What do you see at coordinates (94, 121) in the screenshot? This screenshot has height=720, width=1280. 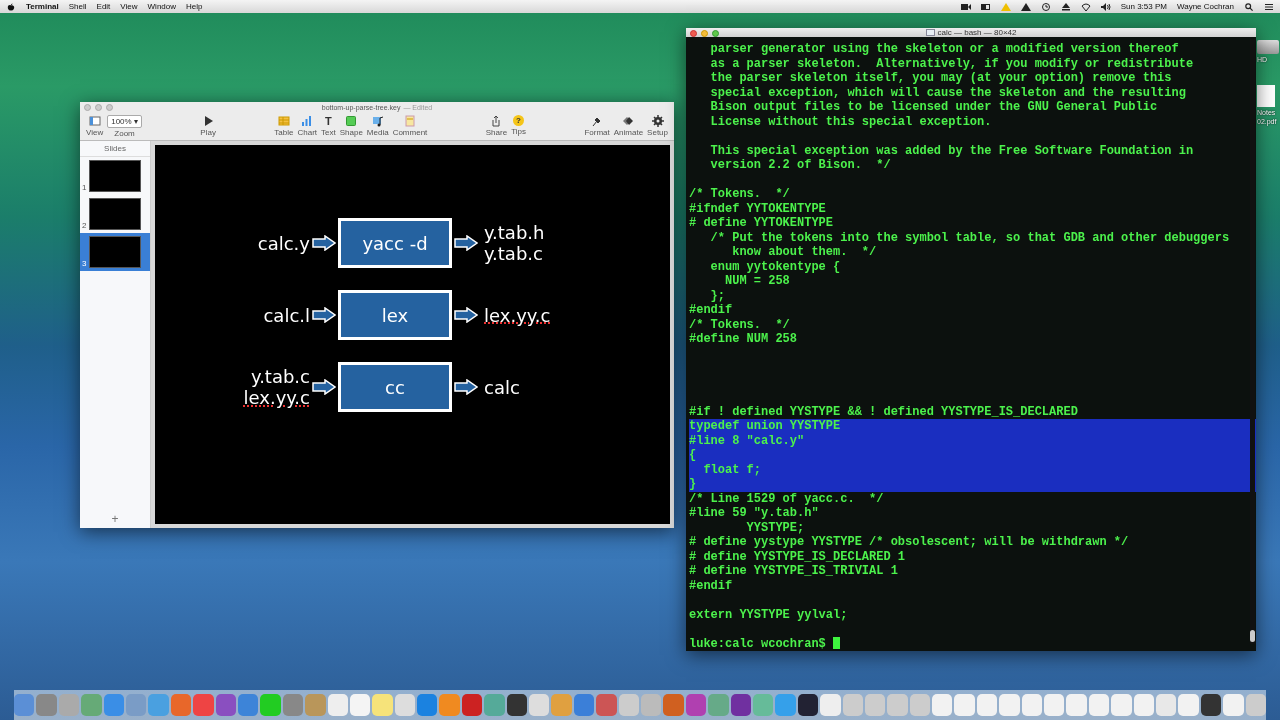 I see `view-icon` at bounding box center [94, 121].